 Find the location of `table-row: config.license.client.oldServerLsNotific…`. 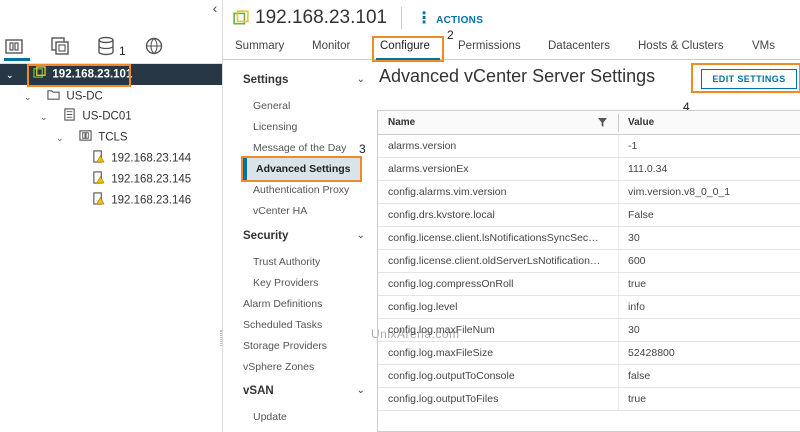

table-row: config.license.client.oldServerLsNotific… is located at coordinates (589, 261).